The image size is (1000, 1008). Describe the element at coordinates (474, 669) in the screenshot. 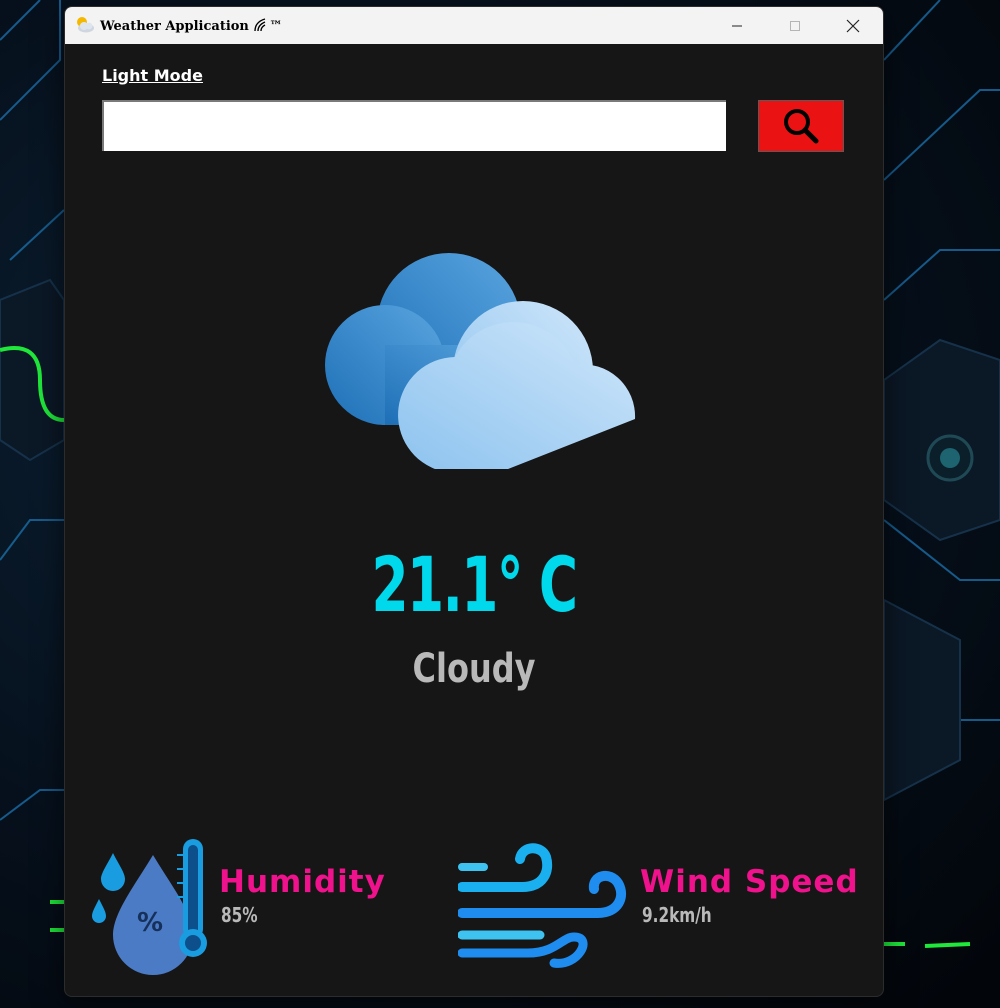

I see `weather-condition: Cloudy` at that location.